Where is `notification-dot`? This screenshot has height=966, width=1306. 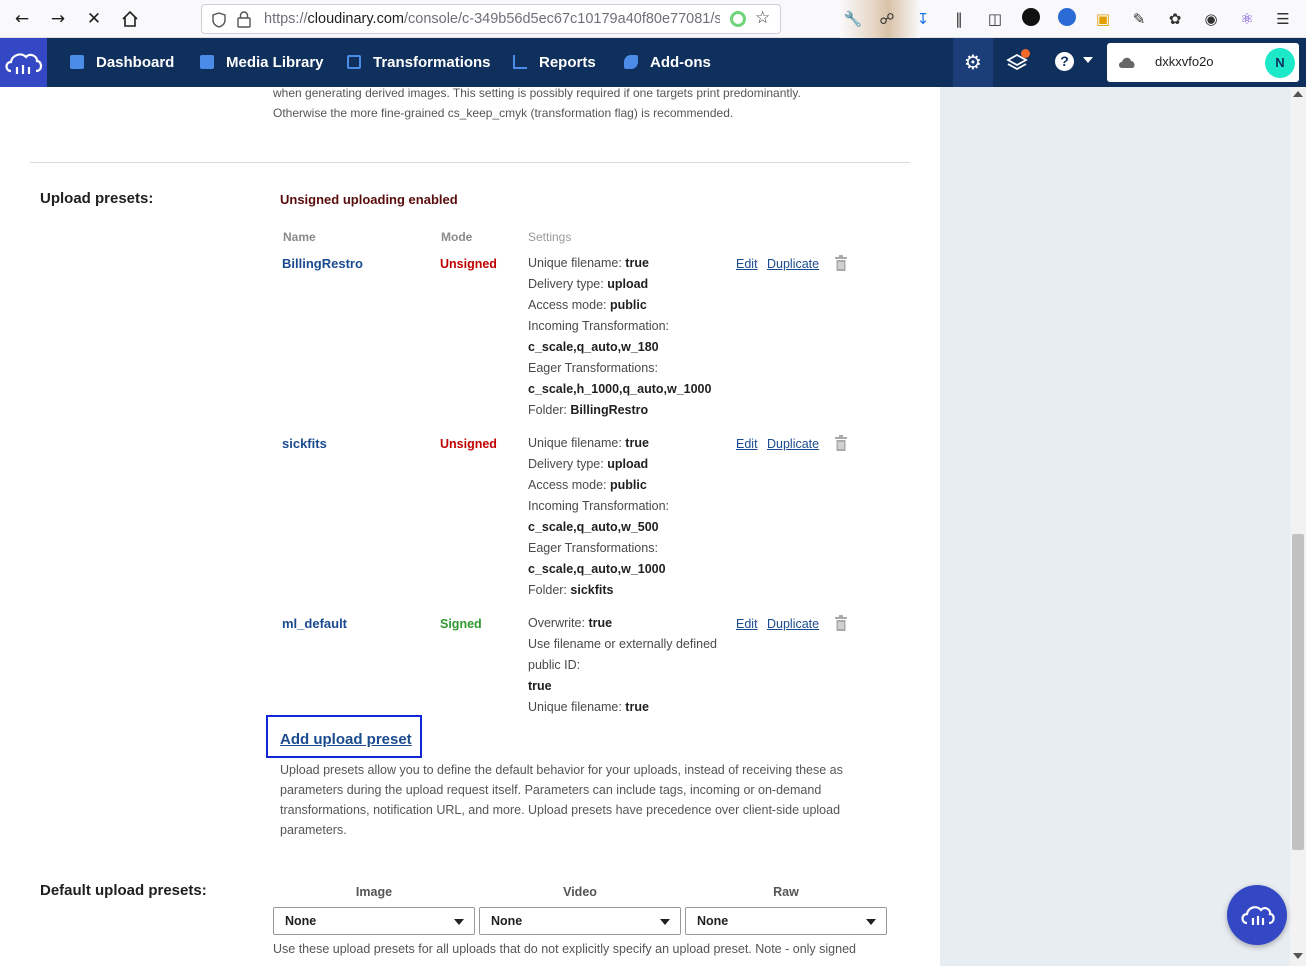
notification-dot is located at coordinates (1025, 53).